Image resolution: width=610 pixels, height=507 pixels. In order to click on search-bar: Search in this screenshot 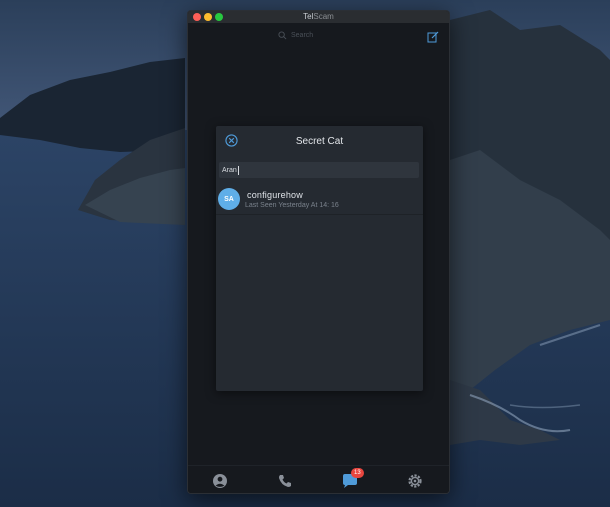, I will do `click(313, 35)`.